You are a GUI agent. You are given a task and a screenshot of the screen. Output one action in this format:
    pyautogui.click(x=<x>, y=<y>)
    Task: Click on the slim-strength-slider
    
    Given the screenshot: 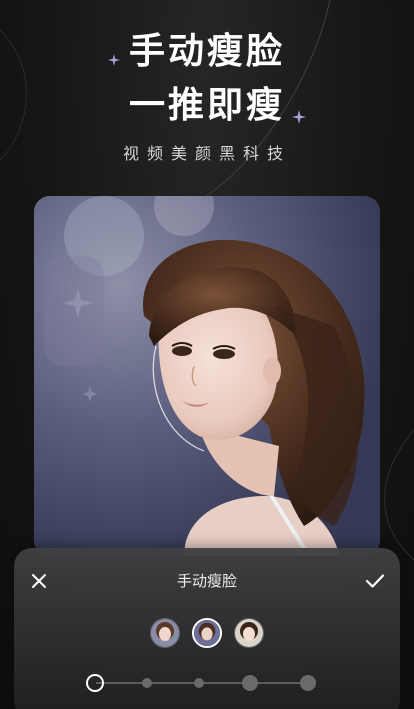 What is the action you would take?
    pyautogui.click(x=204, y=683)
    